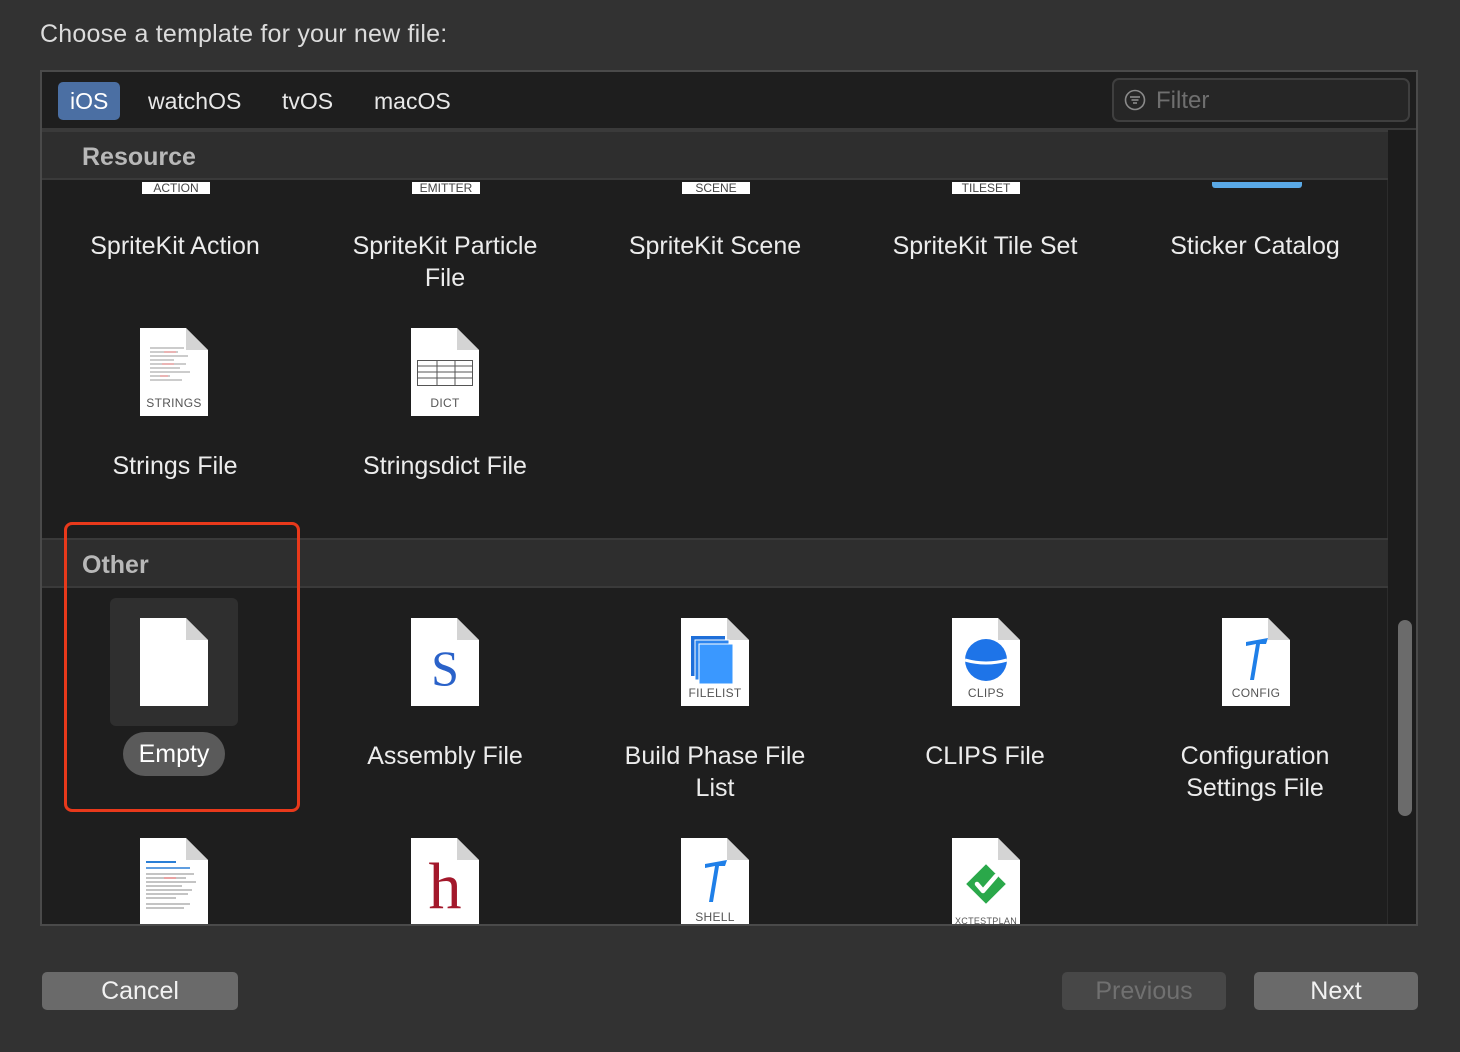 The width and height of the screenshot is (1460, 1052). I want to click on template-label: Configuration Settings File, so click(1255, 772).